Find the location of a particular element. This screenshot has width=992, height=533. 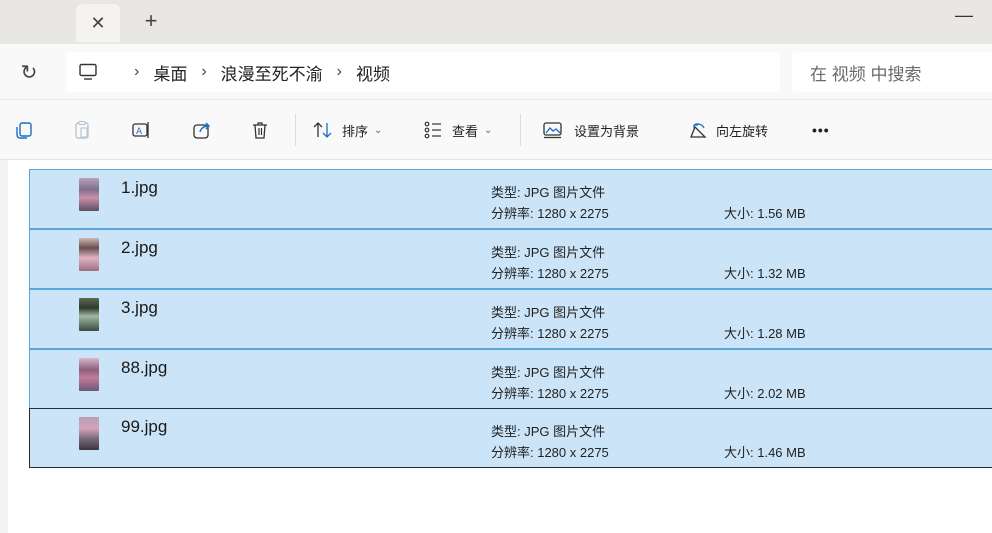

file-size: 大小: 1.32 MB is located at coordinates (765, 273).